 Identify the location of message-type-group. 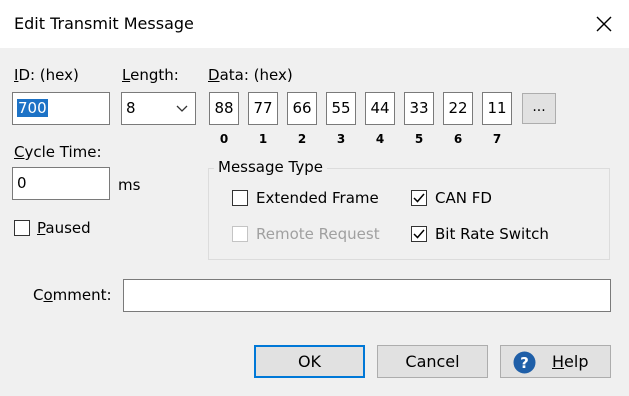
(409, 214).